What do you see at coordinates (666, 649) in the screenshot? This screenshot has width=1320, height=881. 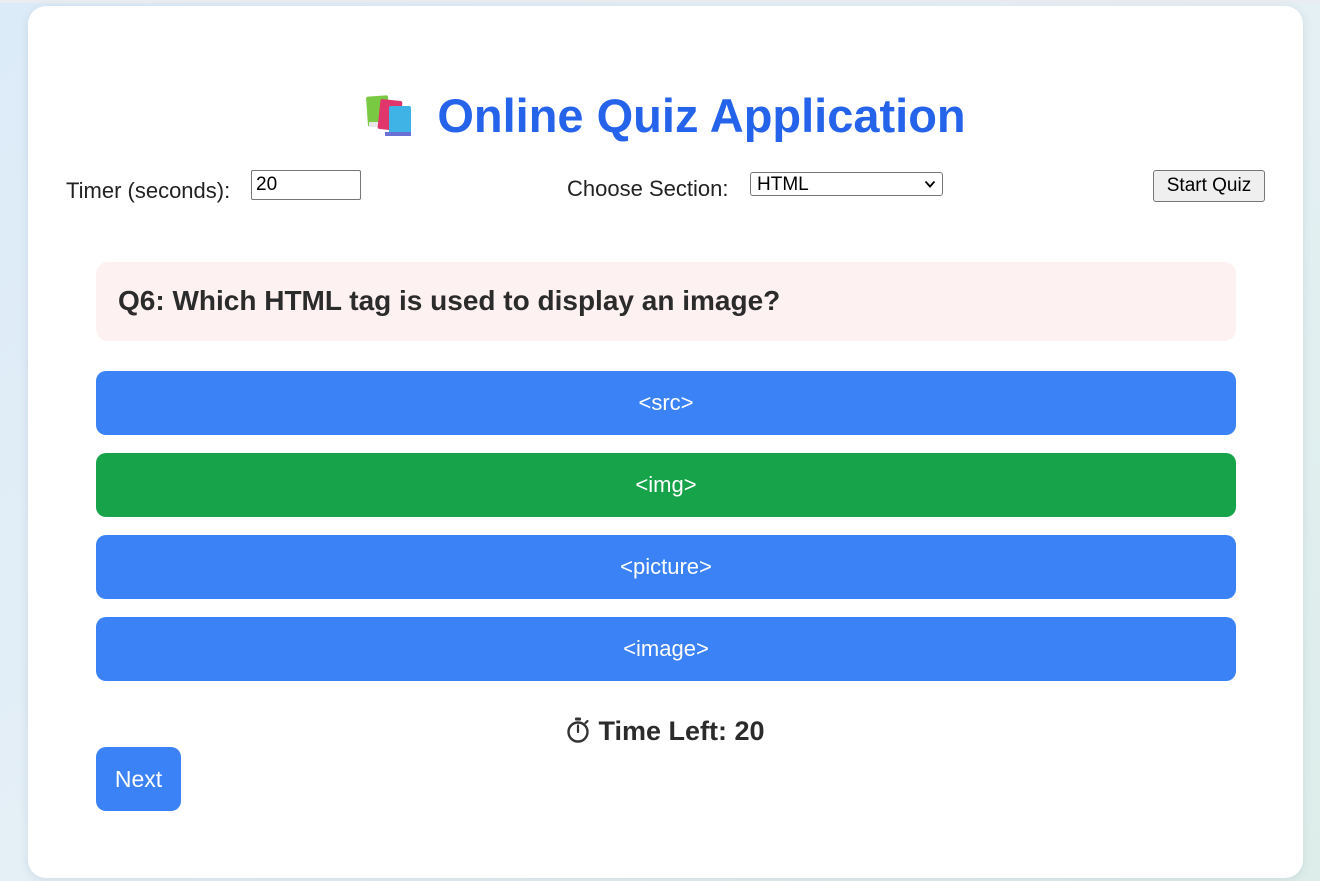 I see `option-button-image: <image>` at bounding box center [666, 649].